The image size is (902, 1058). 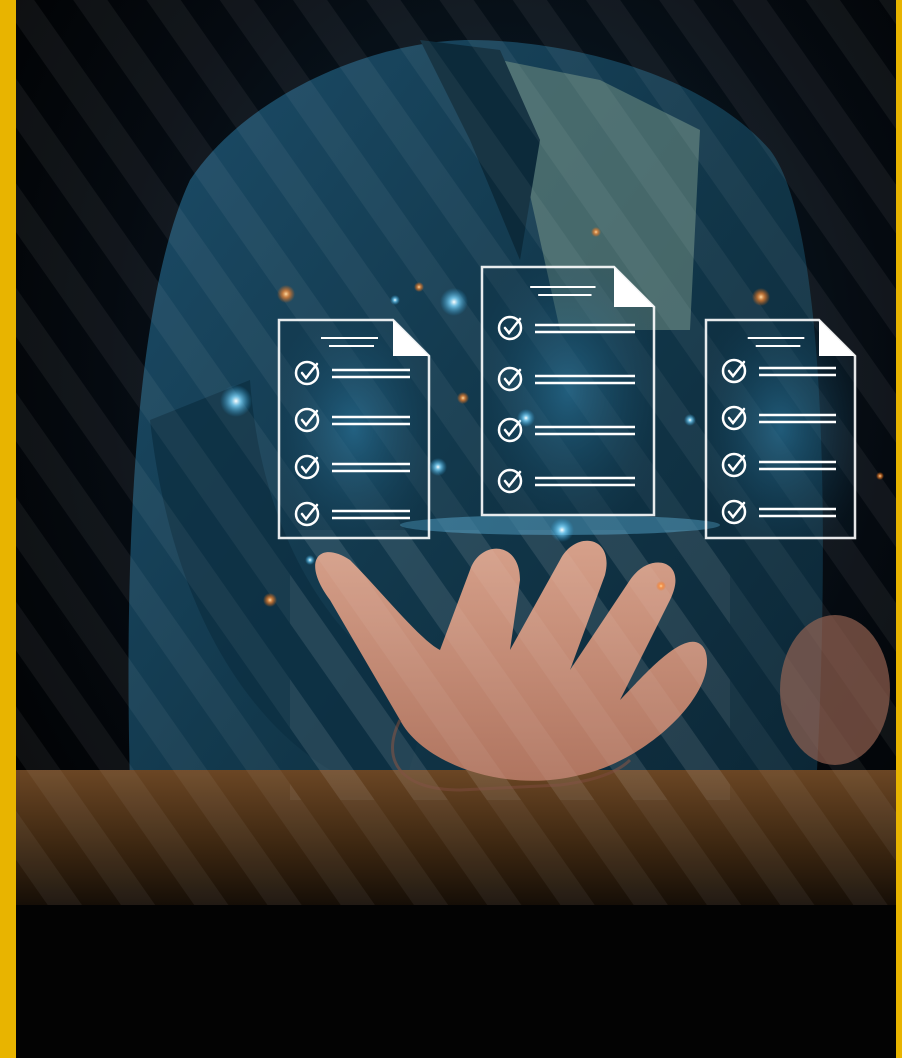 What do you see at coordinates (835, 690) in the screenshot?
I see `blurred-right-hand` at bounding box center [835, 690].